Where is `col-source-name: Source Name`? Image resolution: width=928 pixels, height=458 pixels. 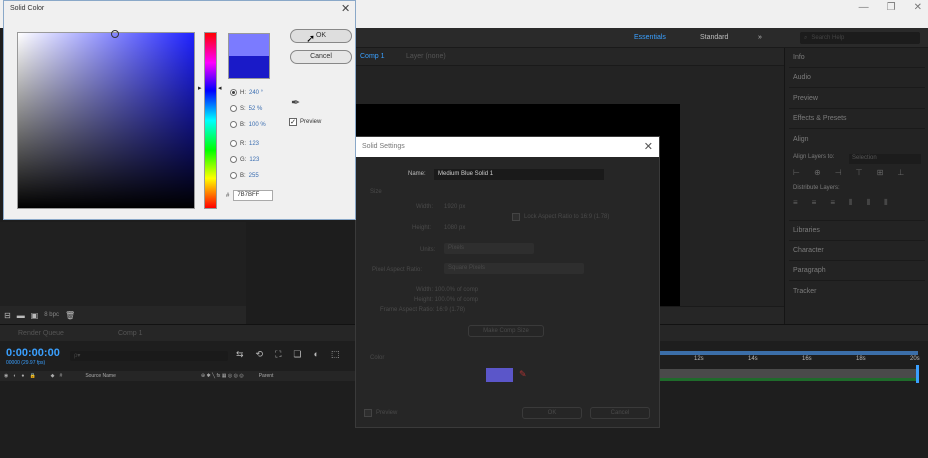
col-source-name: Source Name is located at coordinates (100, 376).